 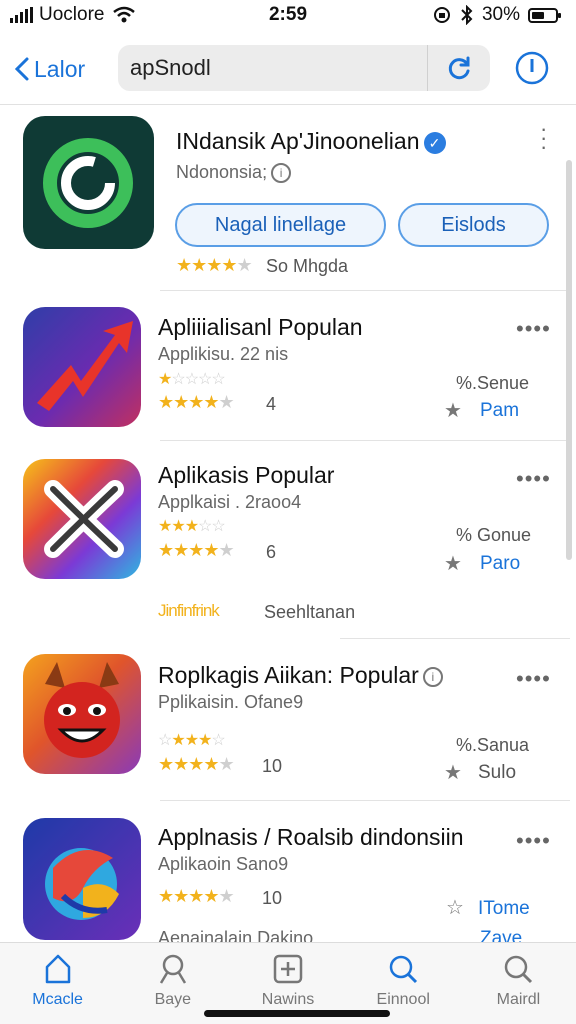 I want to click on app-icon-swirl, so click(x=82, y=879).